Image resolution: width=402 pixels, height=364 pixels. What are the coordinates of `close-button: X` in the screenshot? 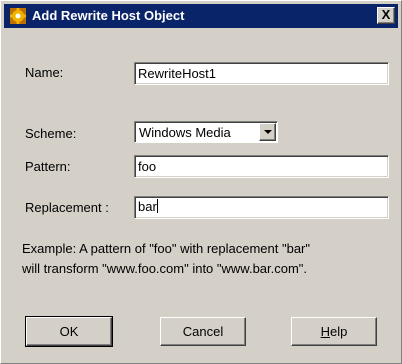 It's located at (386, 15).